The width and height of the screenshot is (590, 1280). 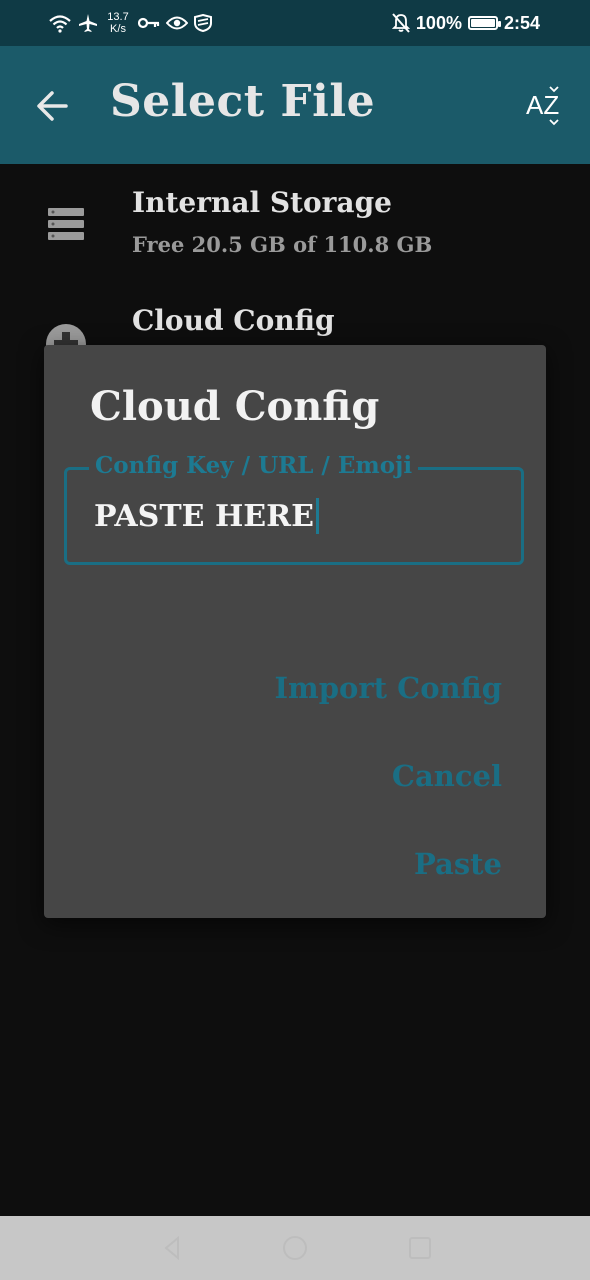 What do you see at coordinates (438, 22) in the screenshot?
I see `battery-percent: 100%` at bounding box center [438, 22].